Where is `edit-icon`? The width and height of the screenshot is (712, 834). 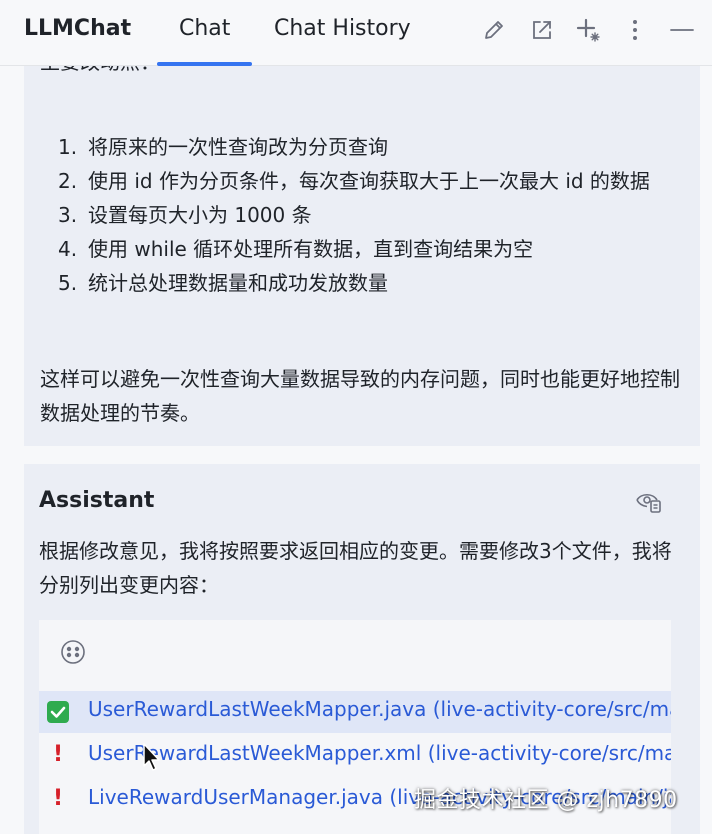 edit-icon is located at coordinates (494, 30).